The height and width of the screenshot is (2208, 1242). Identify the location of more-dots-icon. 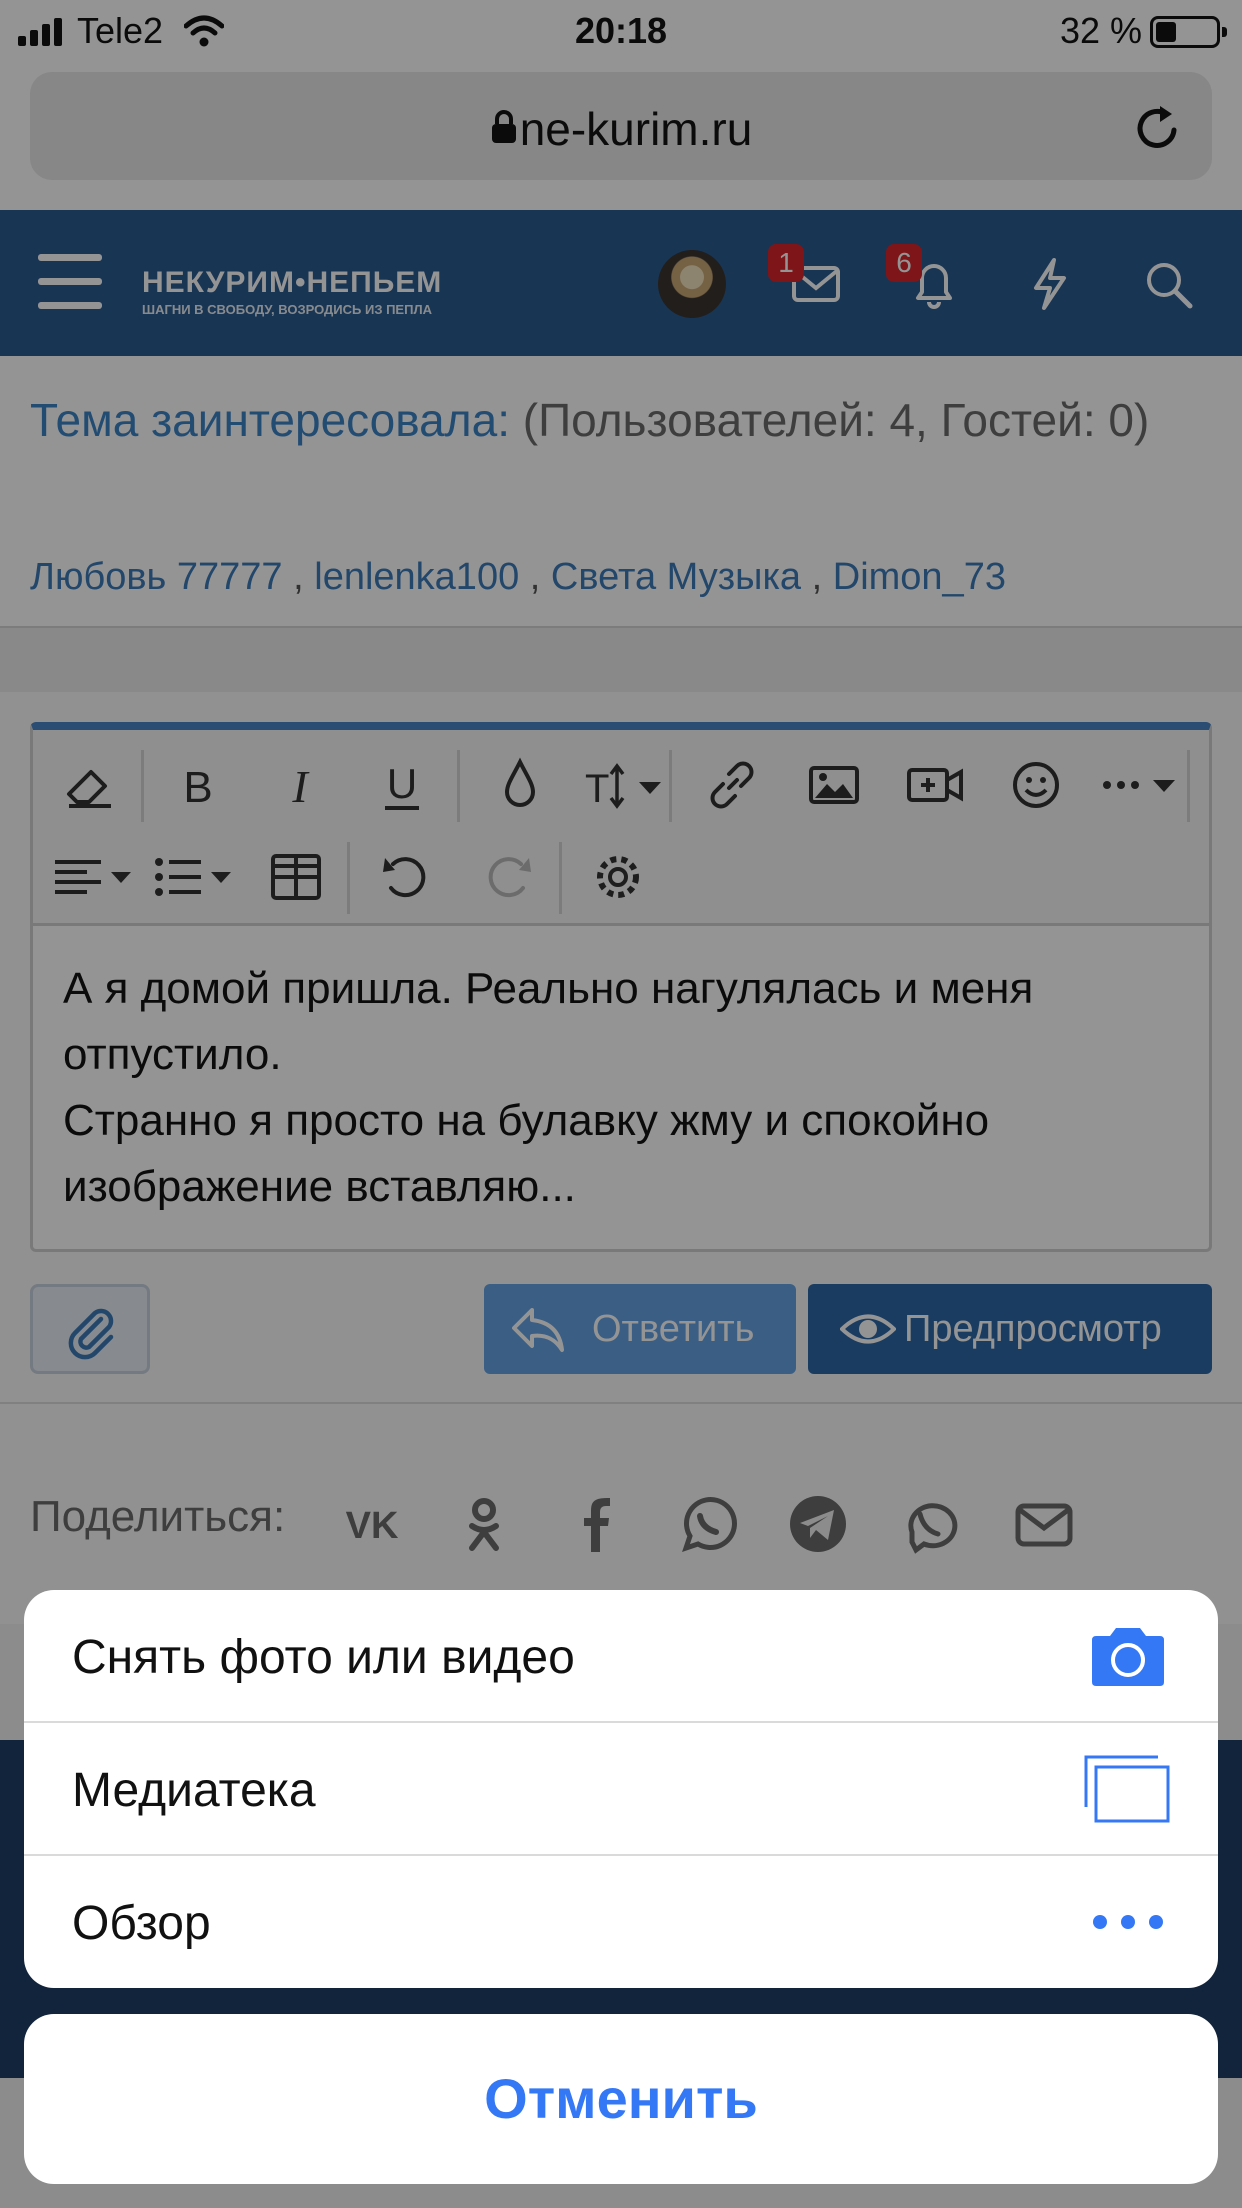
(1128, 1922).